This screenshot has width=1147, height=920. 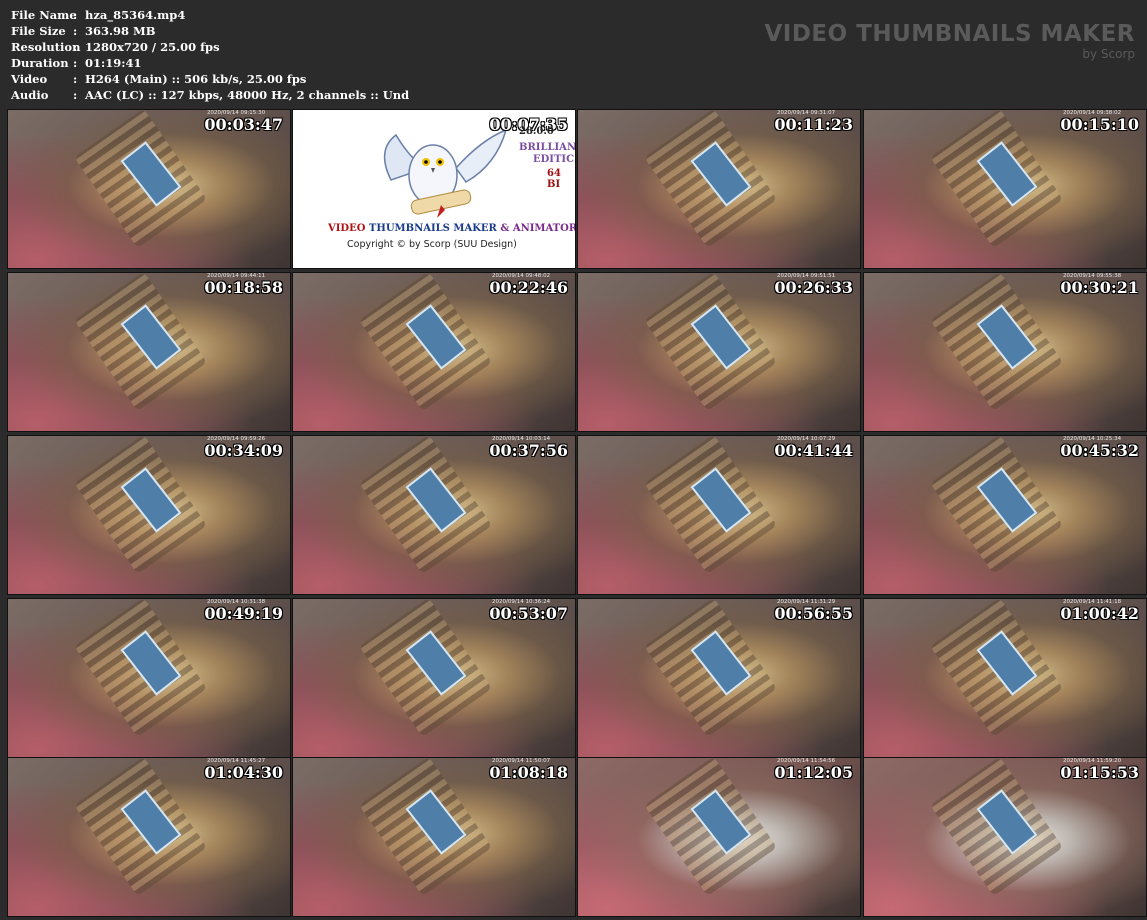 I want to click on thumbnail-timestamp: 00:22:46, so click(x=528, y=287).